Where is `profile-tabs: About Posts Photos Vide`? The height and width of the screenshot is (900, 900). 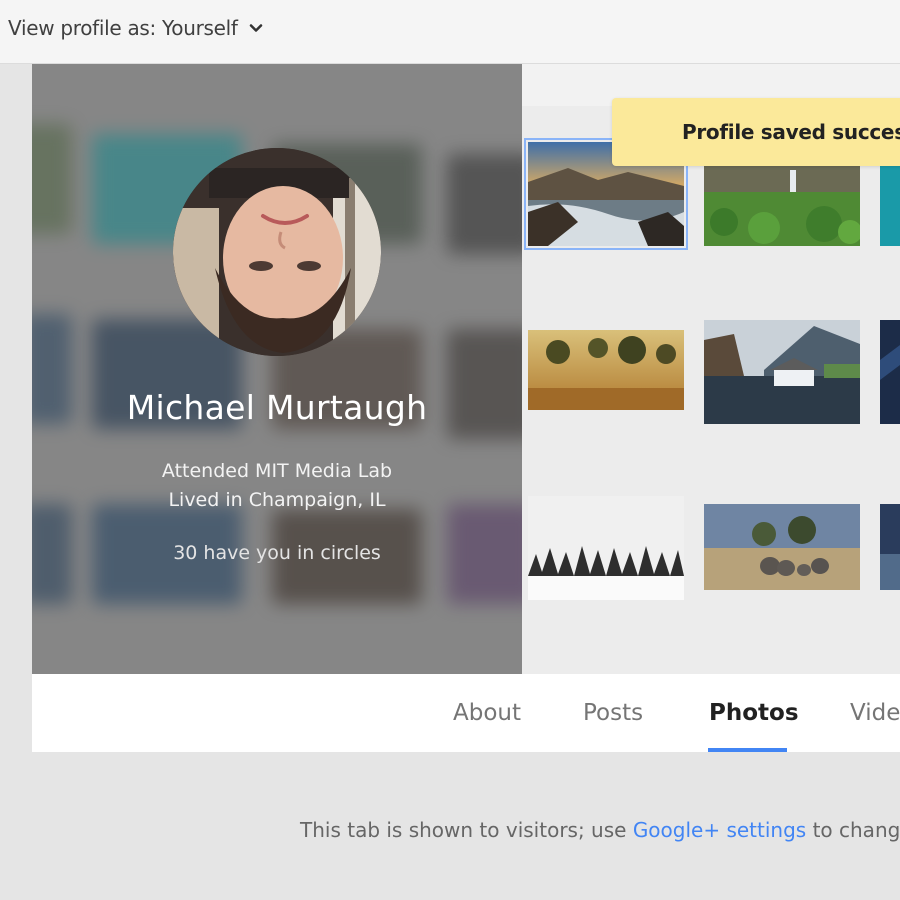 profile-tabs: About Posts Photos Vide is located at coordinates (466, 713).